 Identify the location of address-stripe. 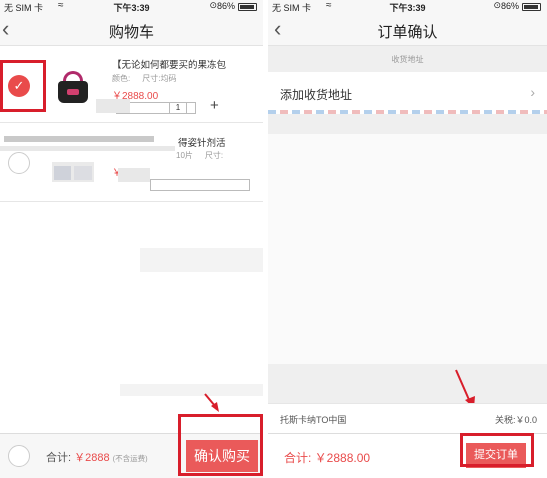
(407, 112).